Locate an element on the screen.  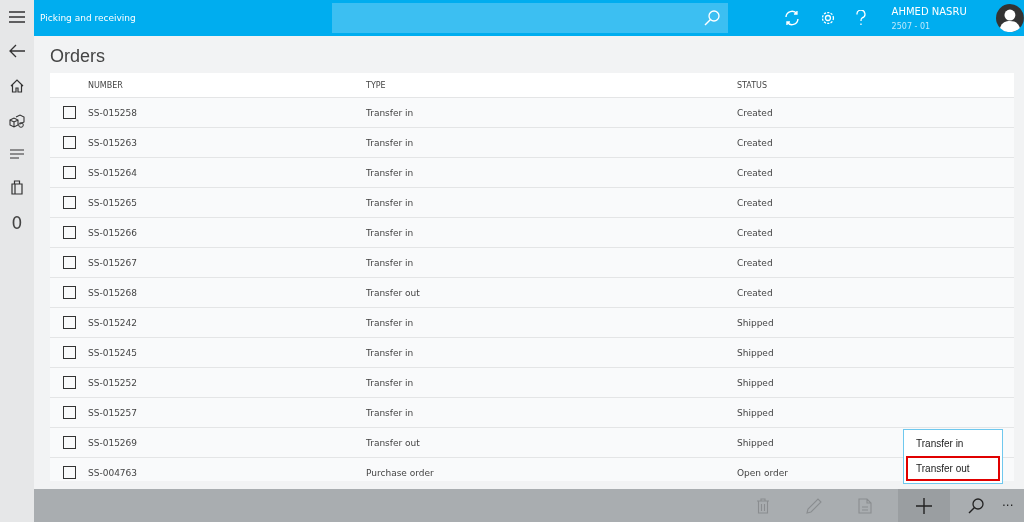
more-button: ··· is located at coordinates (1013, 505).